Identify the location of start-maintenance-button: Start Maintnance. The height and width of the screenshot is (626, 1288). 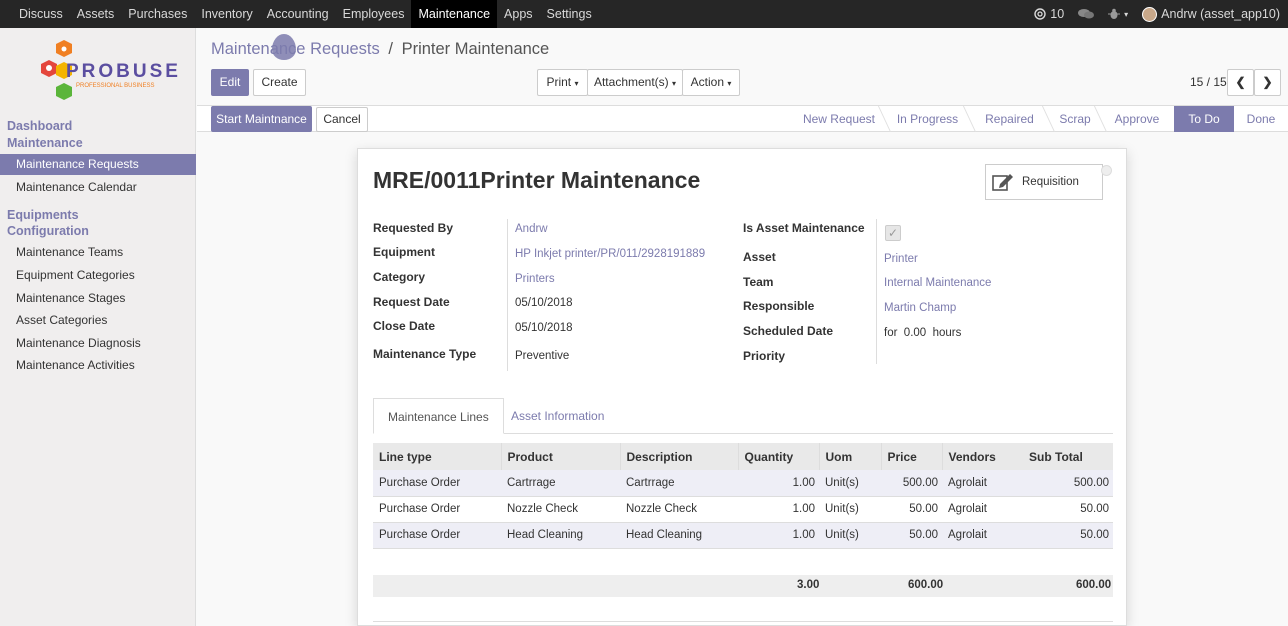
(261, 119).